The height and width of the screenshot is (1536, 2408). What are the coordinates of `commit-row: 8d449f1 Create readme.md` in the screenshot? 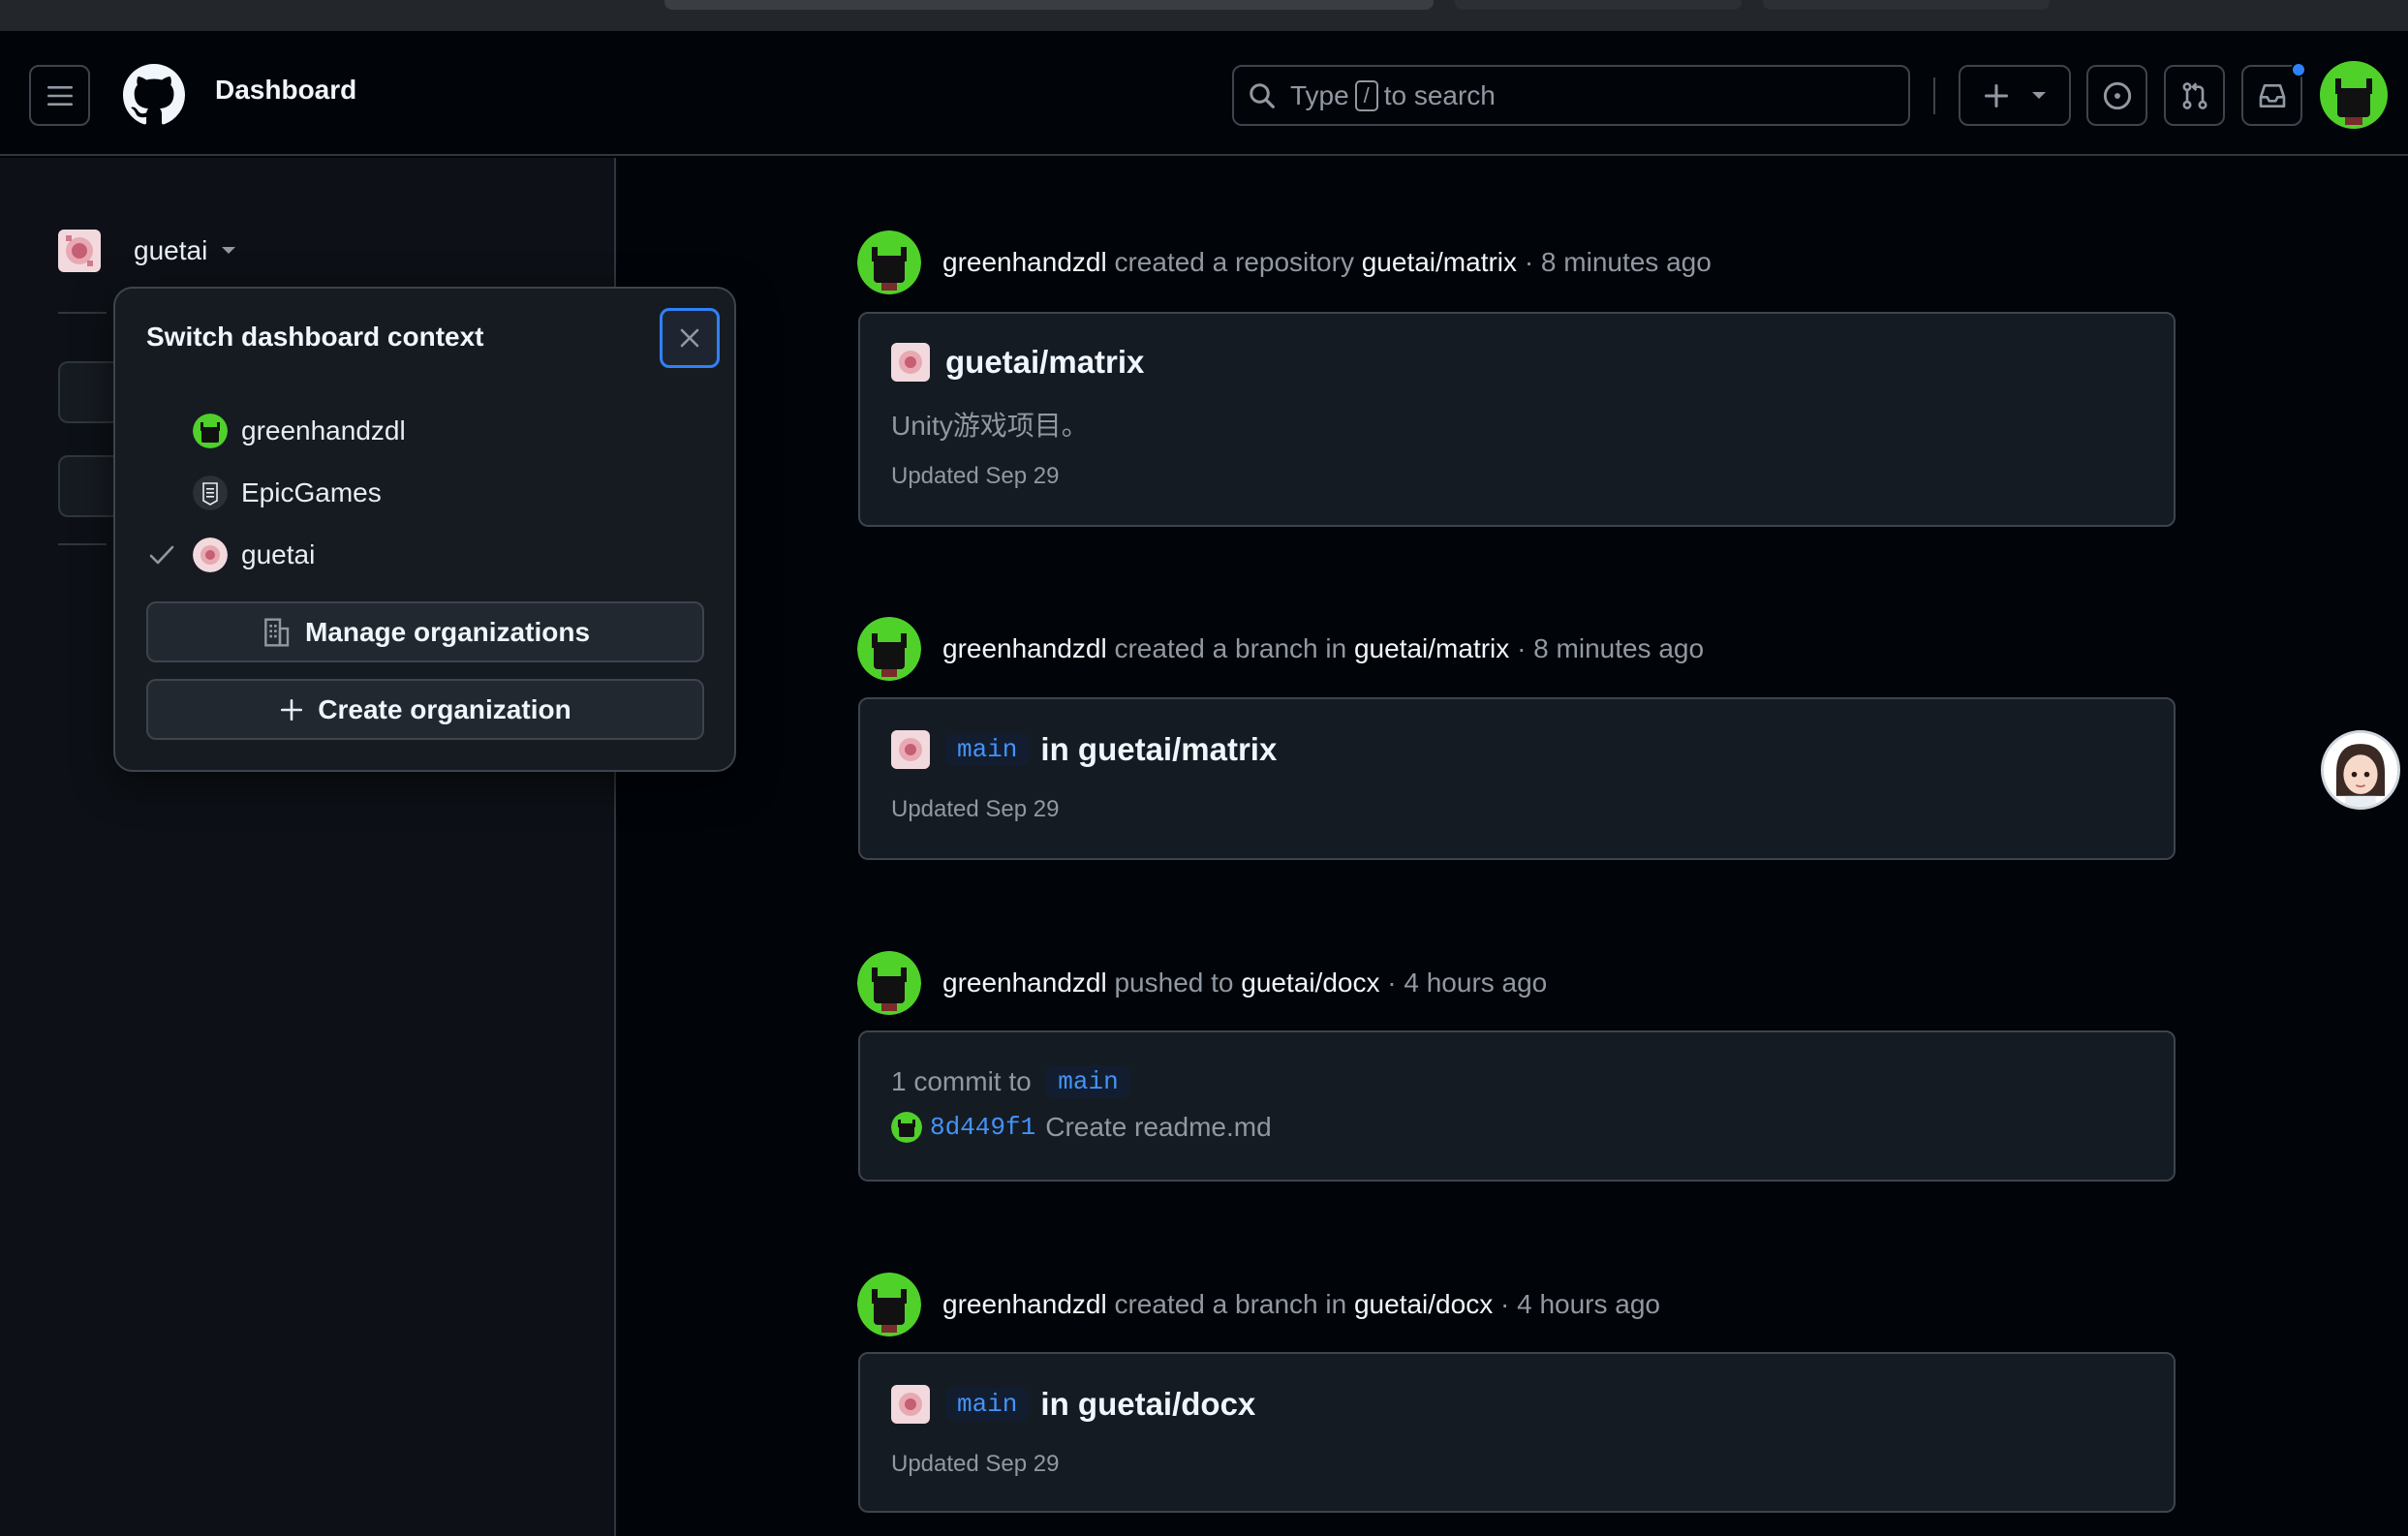 It's located at (1081, 1127).